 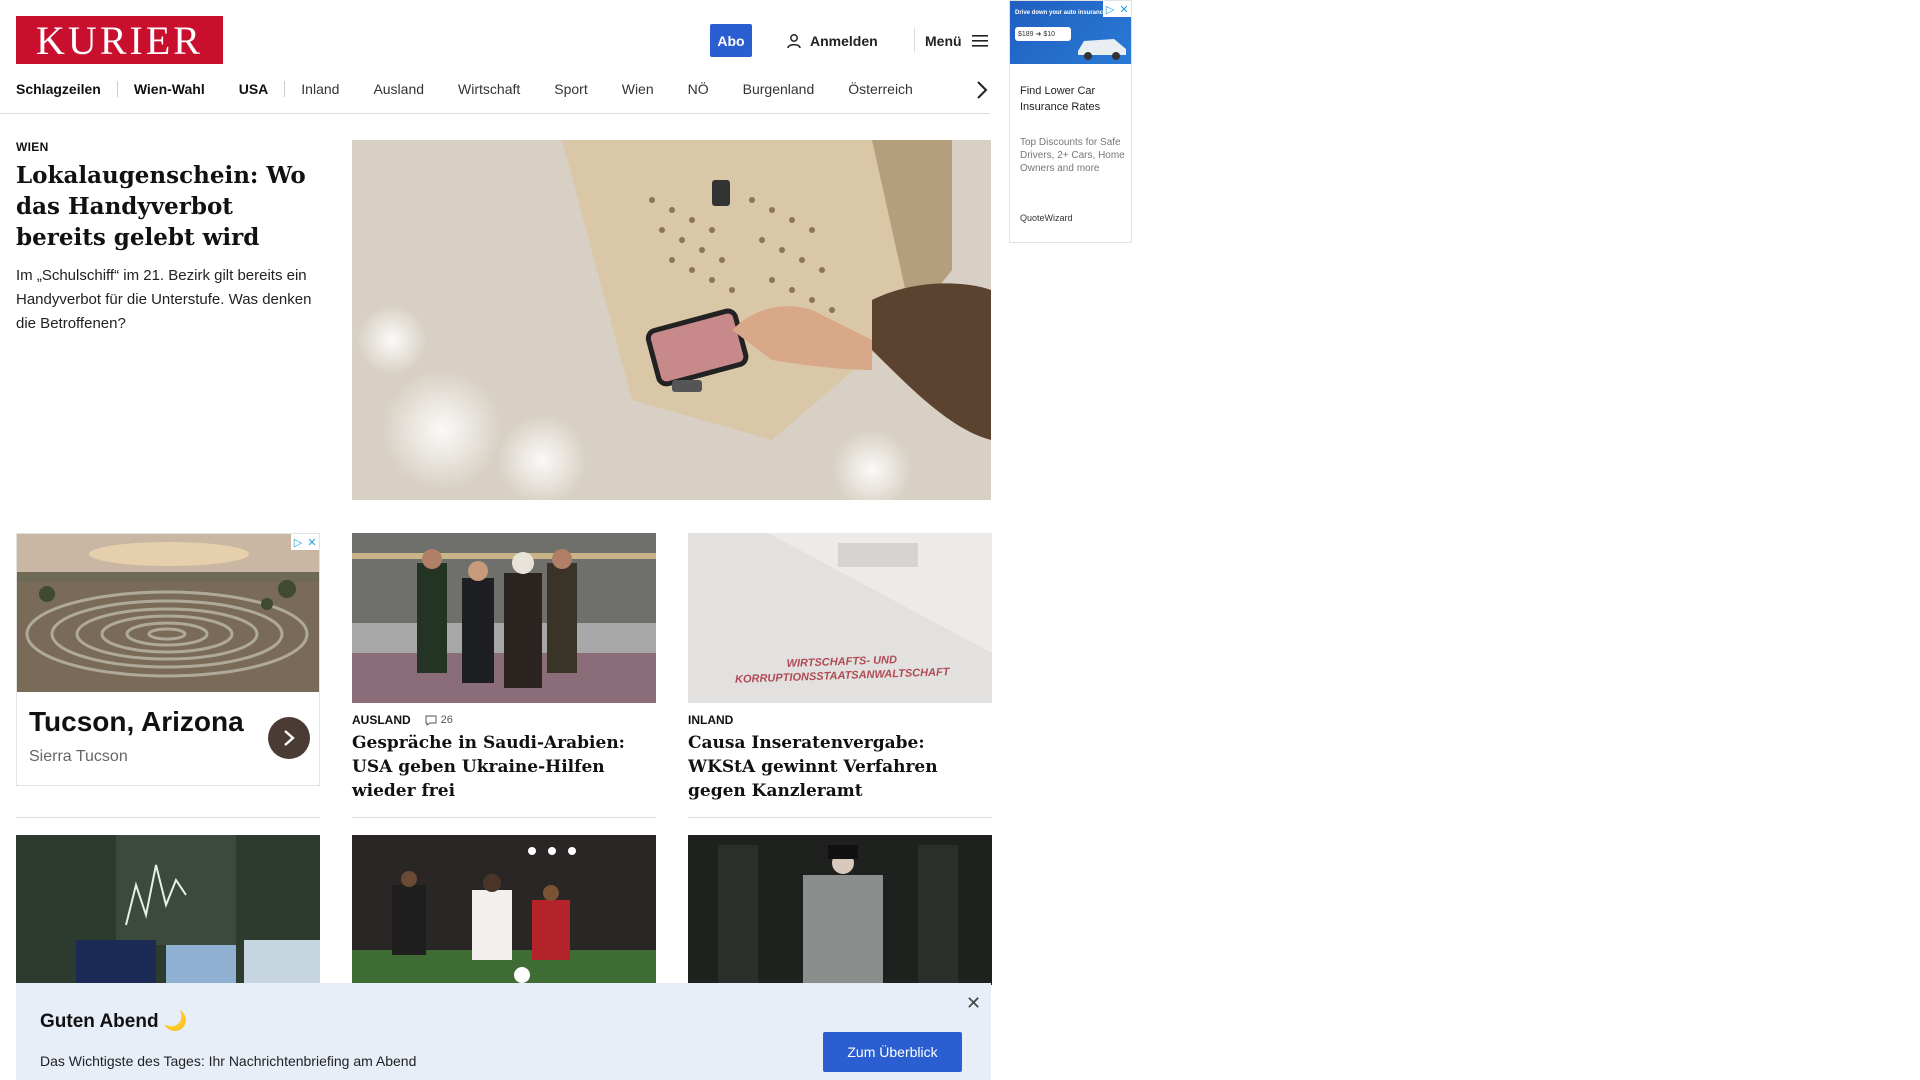 I want to click on sponsored-ad-tile: ▷ ✕ Tucson, Arizona Sierra Tucson, so click(x=168, y=659).